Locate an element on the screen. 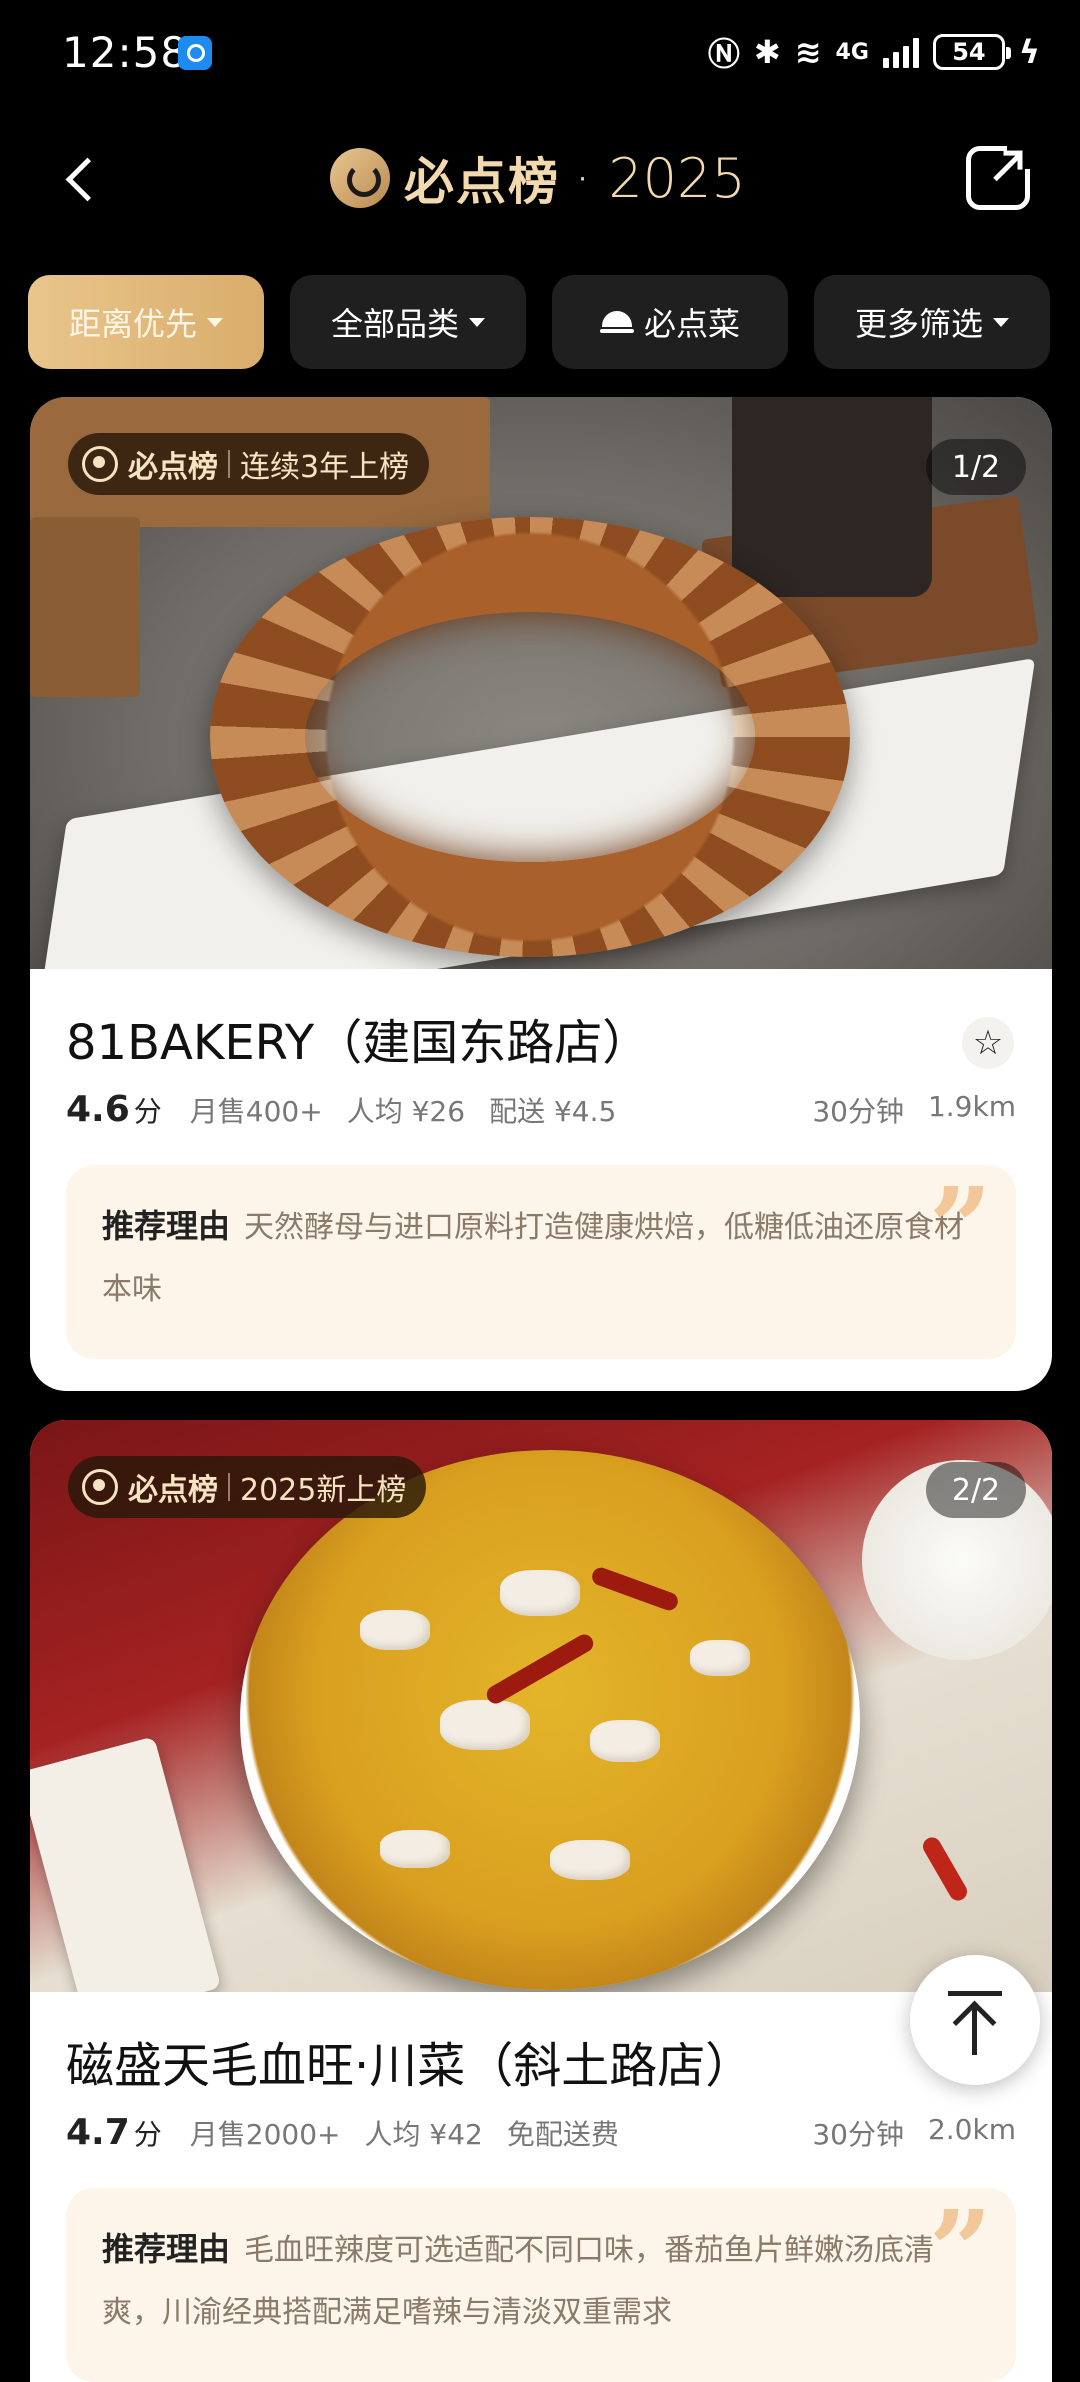  page-header: 必点榜 · 2025 is located at coordinates (540, 180).